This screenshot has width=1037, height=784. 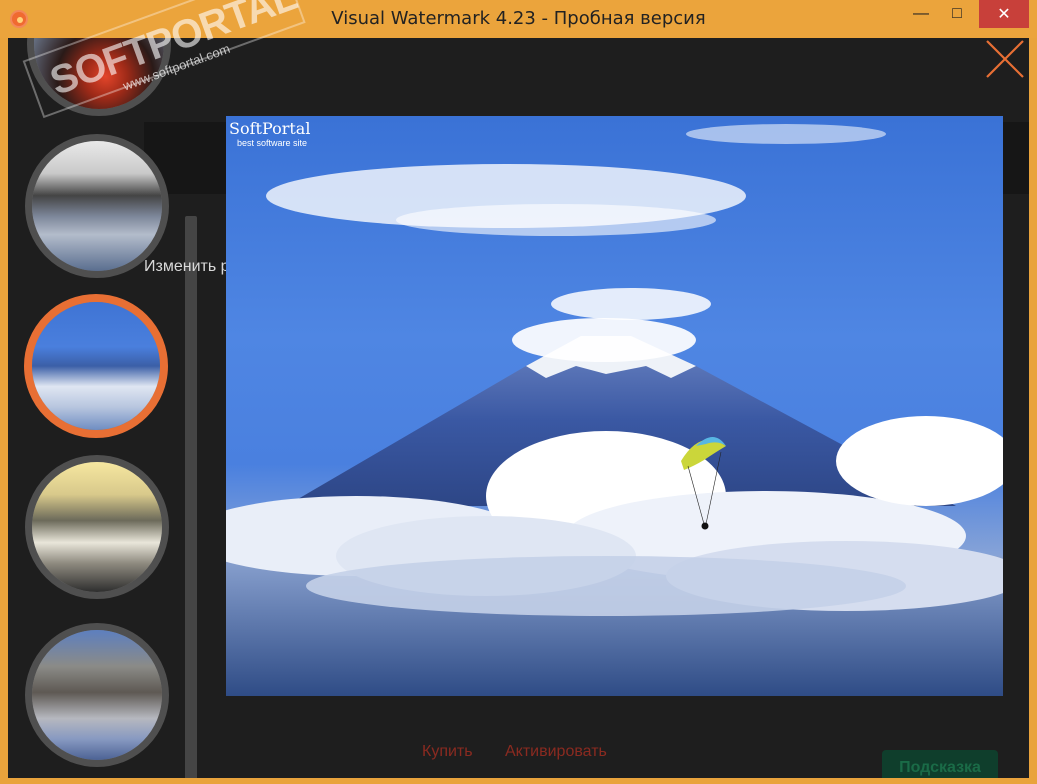 I want to click on close-window-button: ✕, so click(x=1004, y=14).